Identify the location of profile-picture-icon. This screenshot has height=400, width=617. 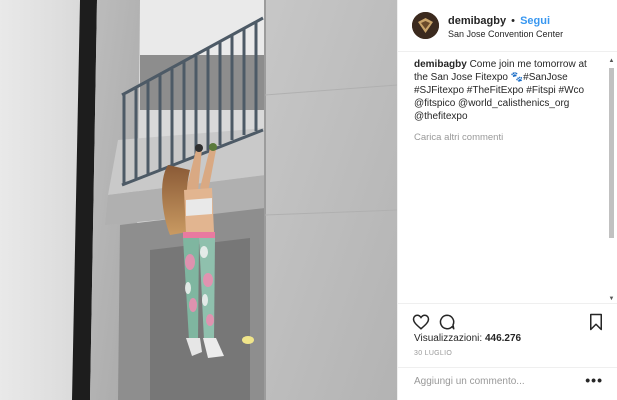
(425, 25).